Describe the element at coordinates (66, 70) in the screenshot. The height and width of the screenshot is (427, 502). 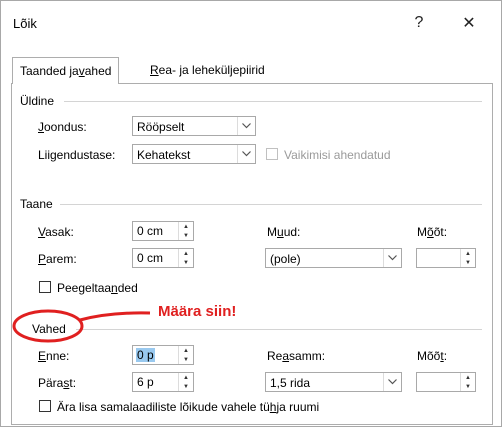
I see `tab-indents-spacing: Taanded ja v ahed` at that location.